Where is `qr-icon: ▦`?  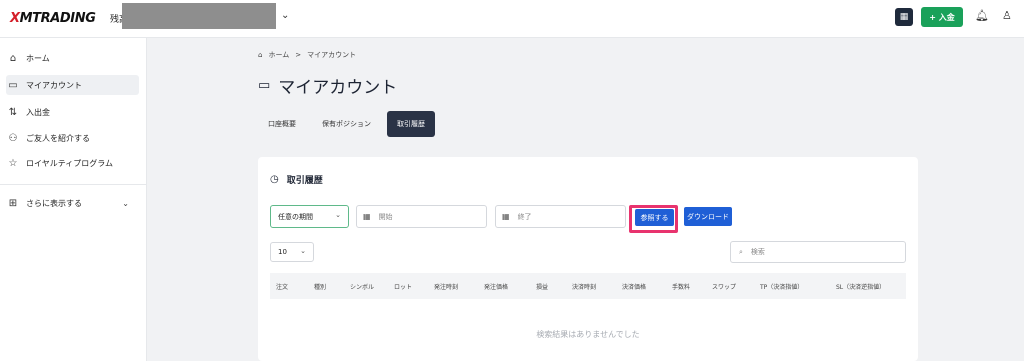
qr-icon: ▦ is located at coordinates (904, 17).